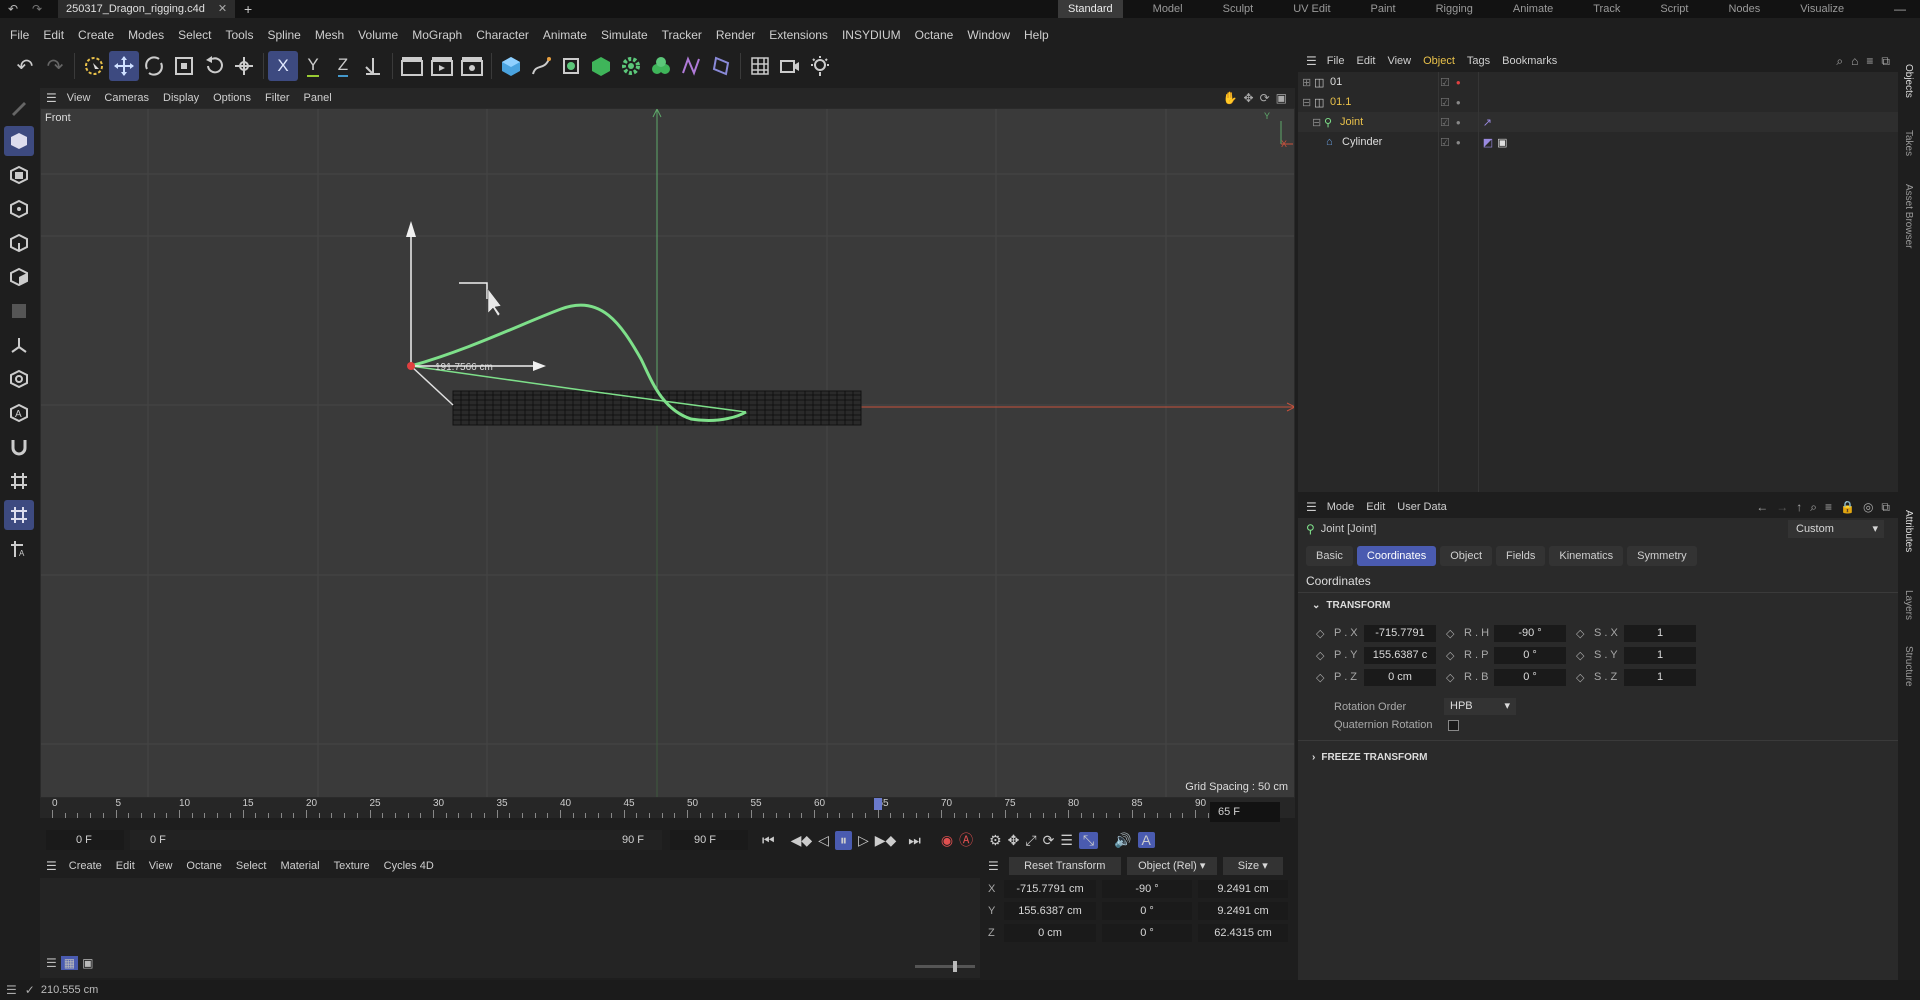 This screenshot has width=1920, height=1000. I want to click on ik-tag-icon: ↗, so click(1487, 122).